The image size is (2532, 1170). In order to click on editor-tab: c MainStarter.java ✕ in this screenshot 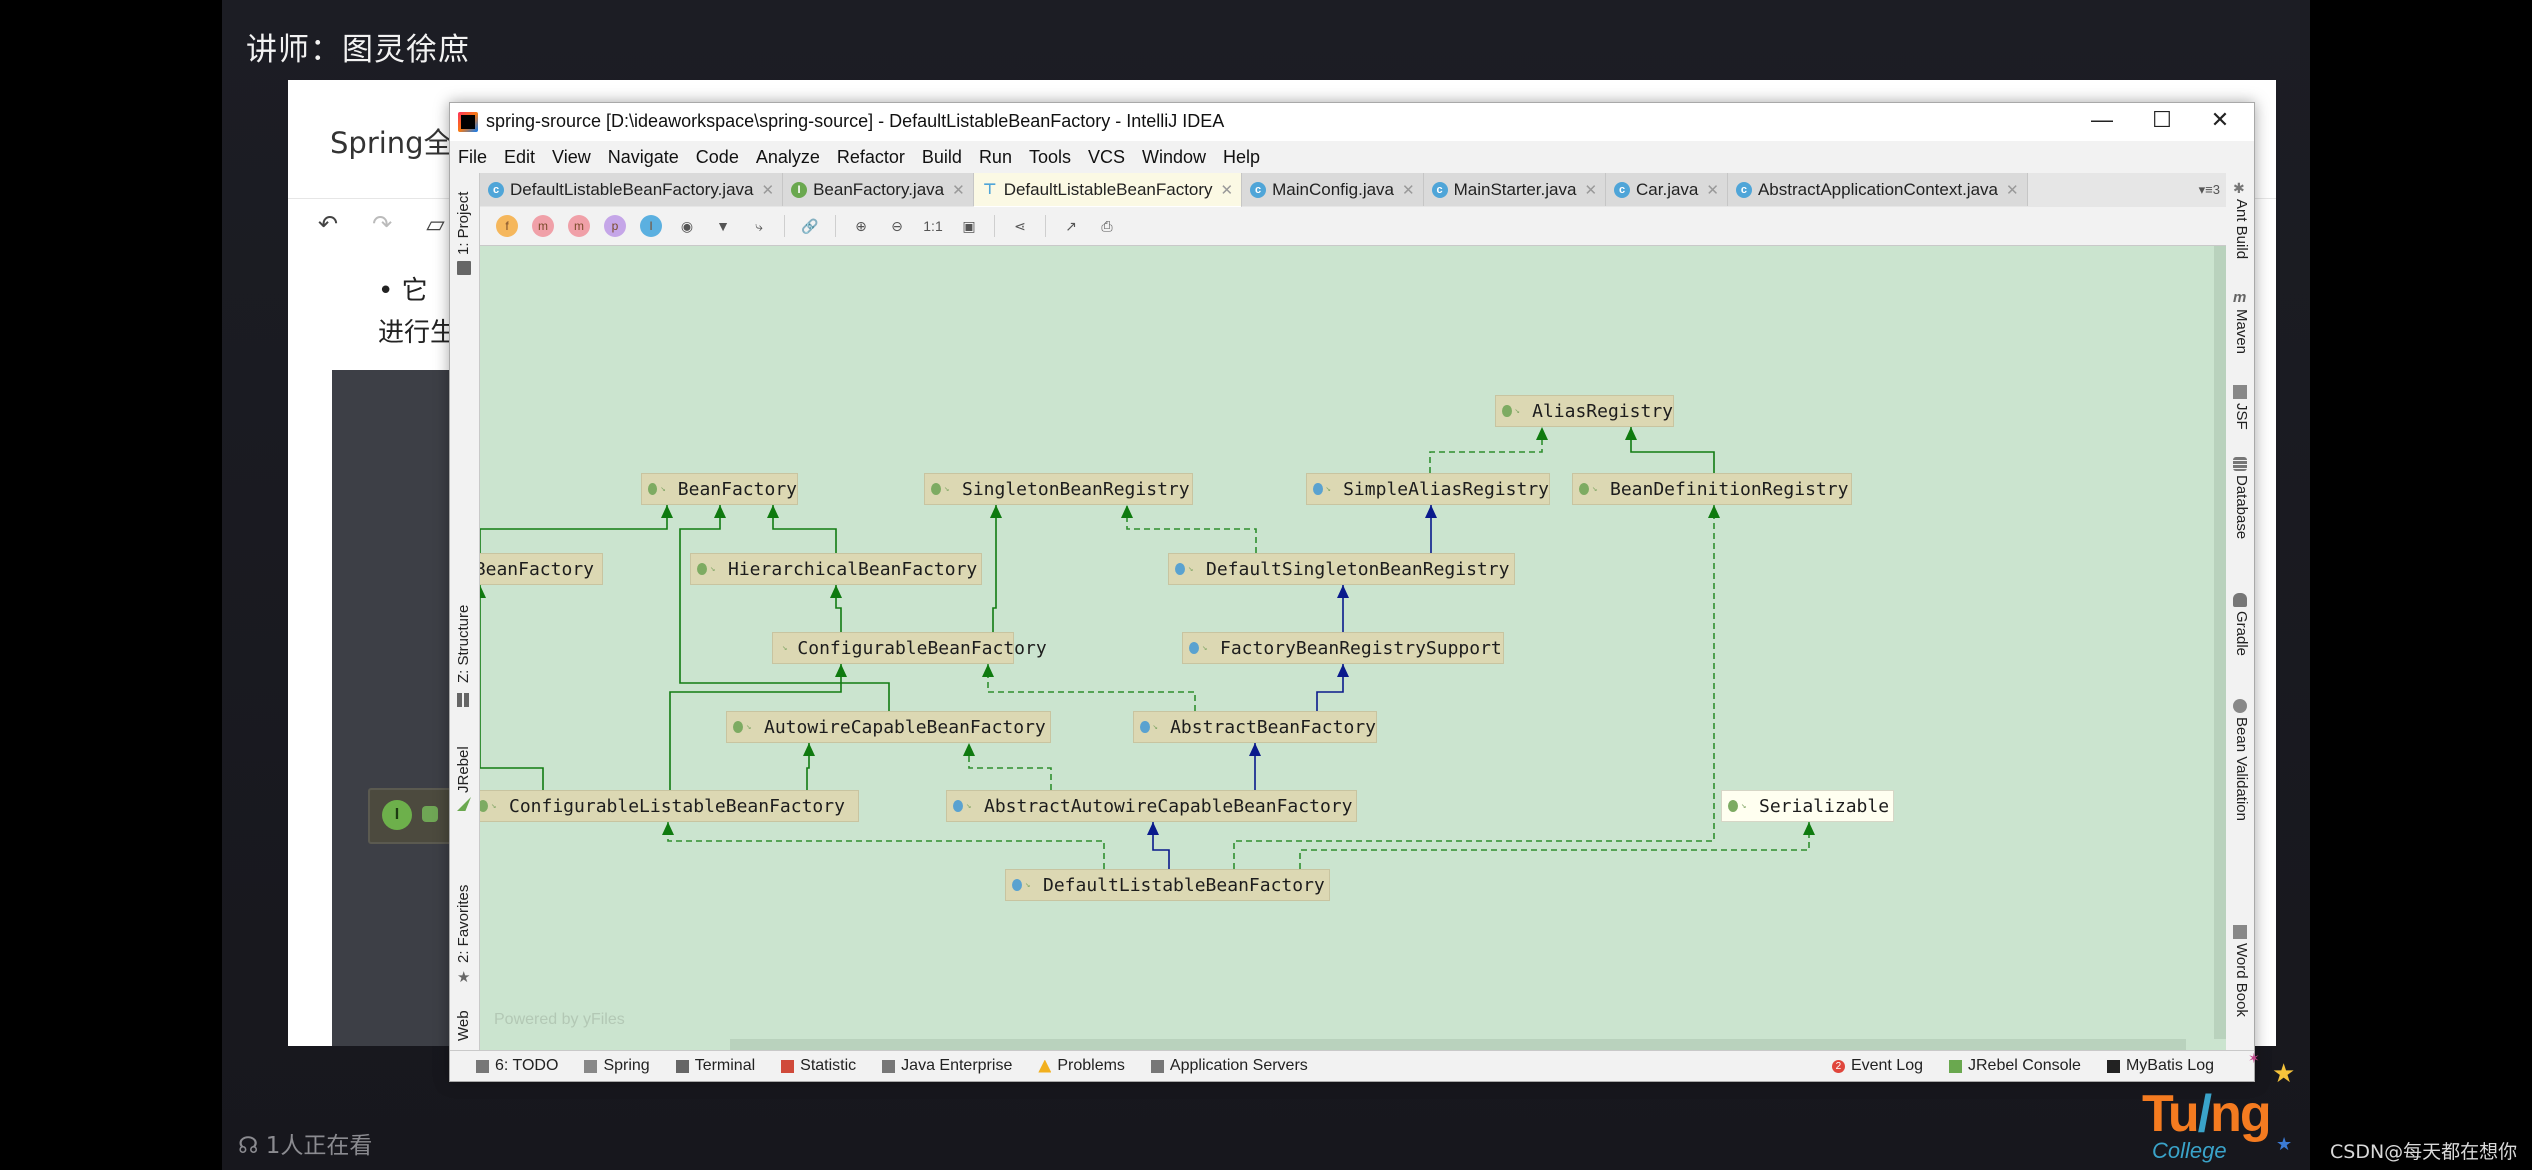, I will do `click(1515, 189)`.